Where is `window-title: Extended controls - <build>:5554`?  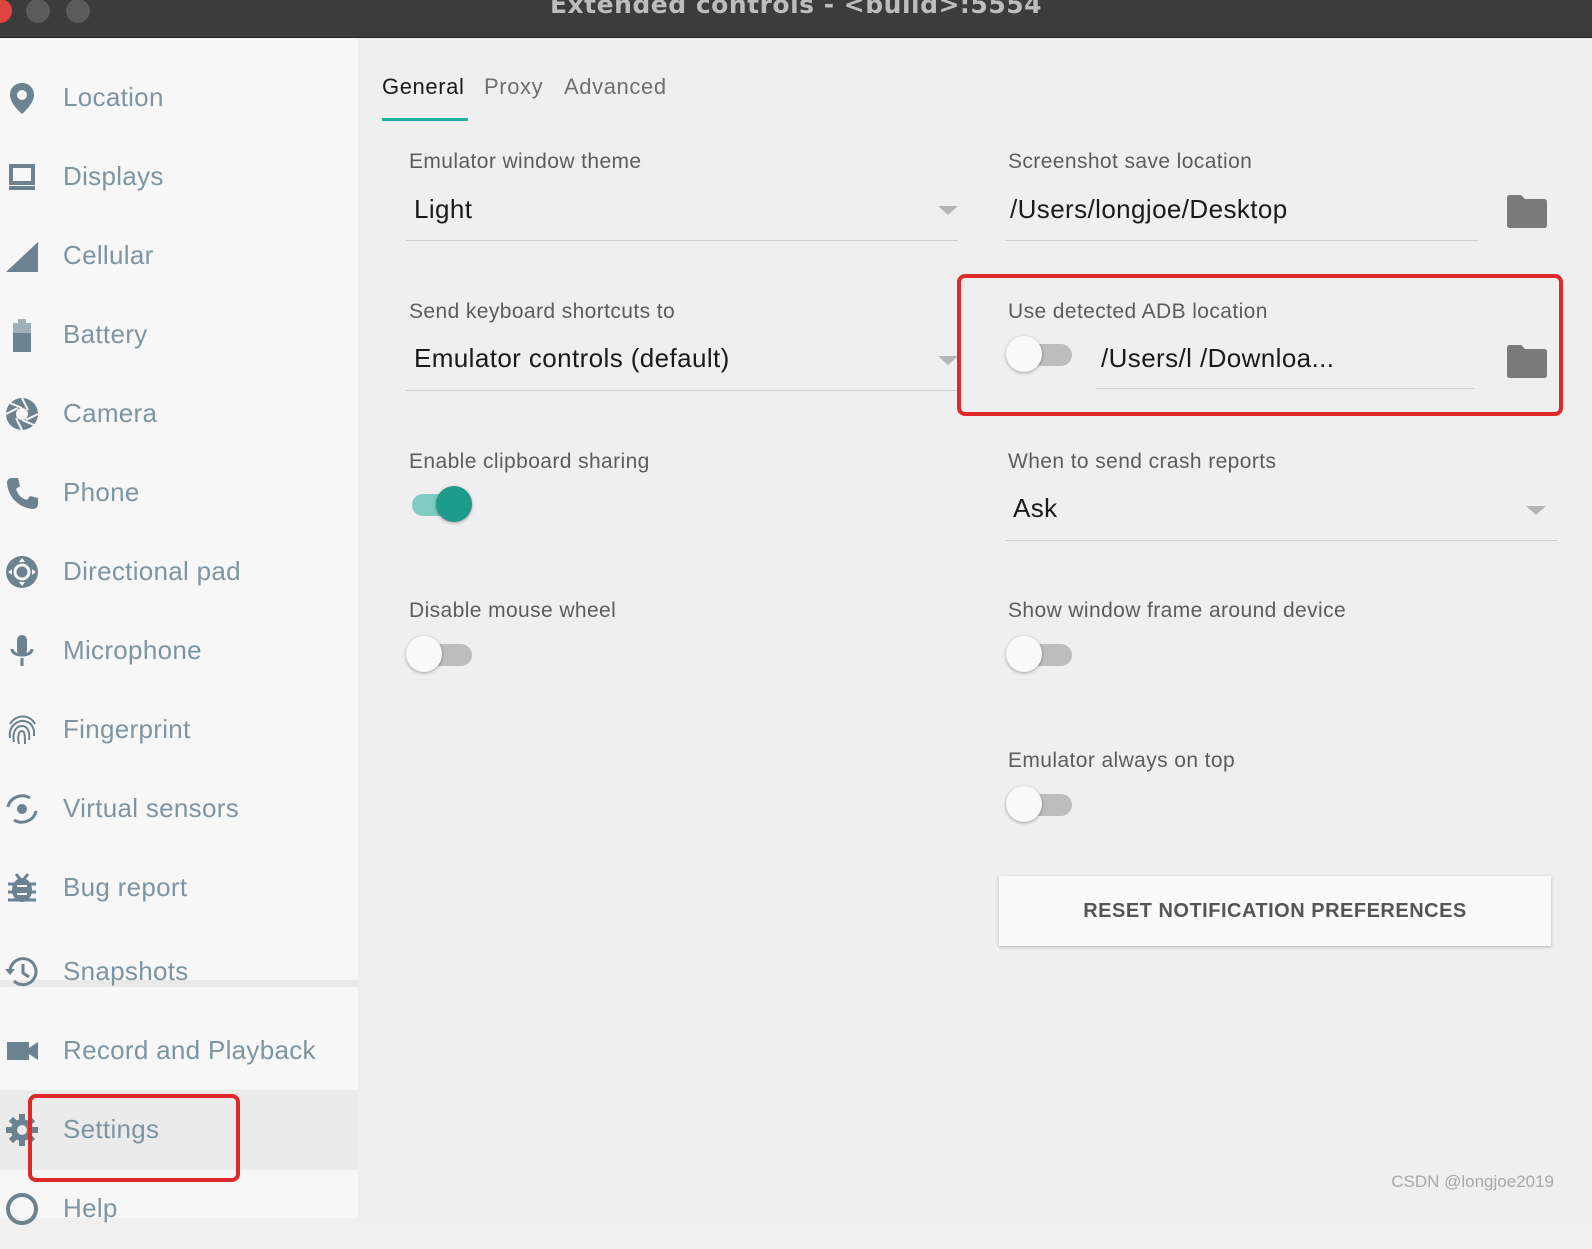 window-title: Extended controls - <build>:5554 is located at coordinates (796, 9).